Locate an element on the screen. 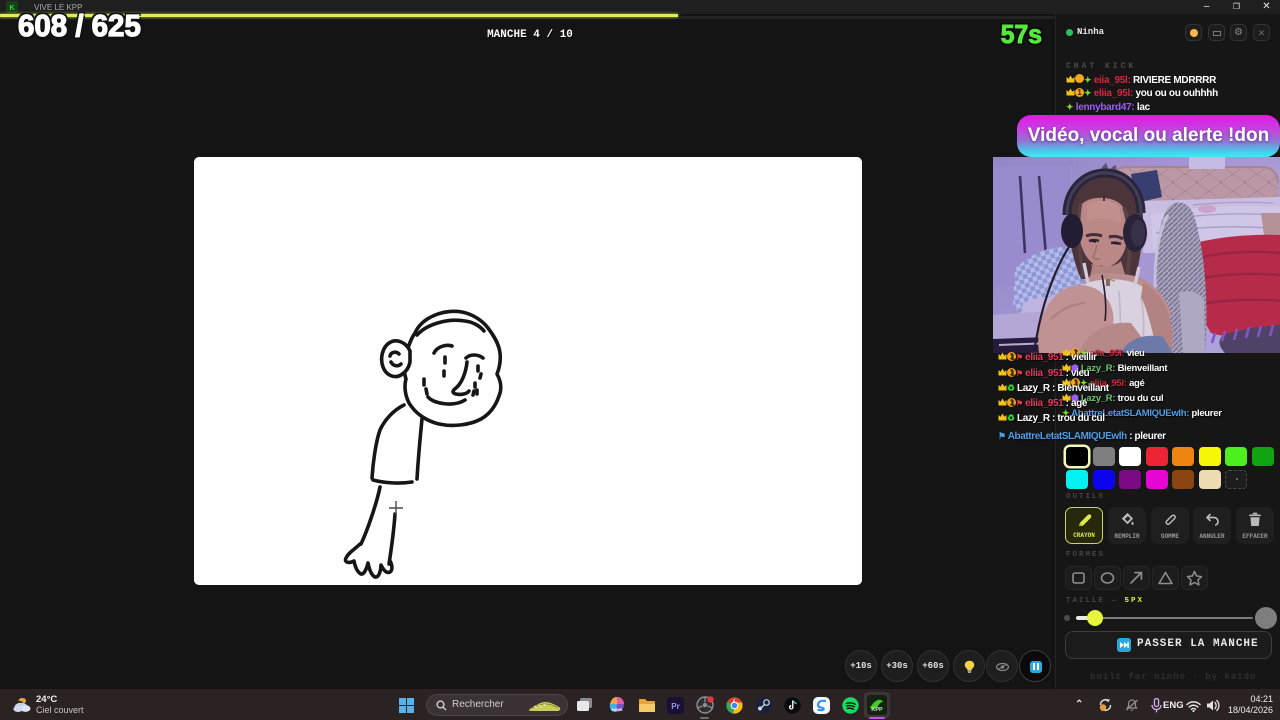  svg-text: MINIS is located at coordinates (616, 709).